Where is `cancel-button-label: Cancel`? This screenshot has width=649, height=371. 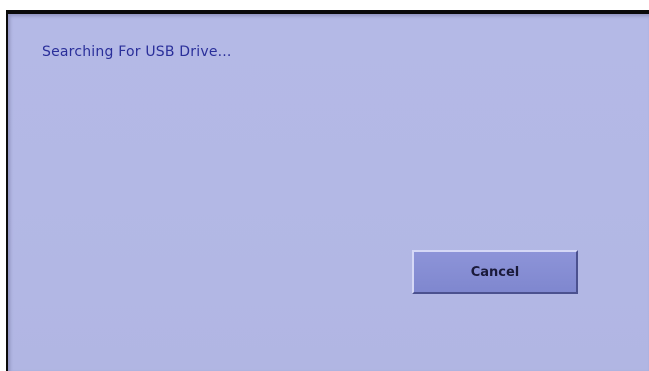 cancel-button-label: Cancel is located at coordinates (495, 272).